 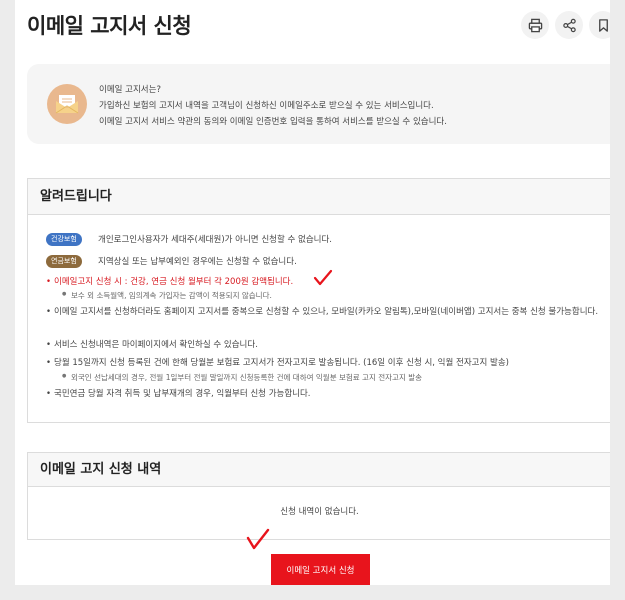 I want to click on history-empty-message: 신청 내역이 없습니다., so click(x=319, y=512).